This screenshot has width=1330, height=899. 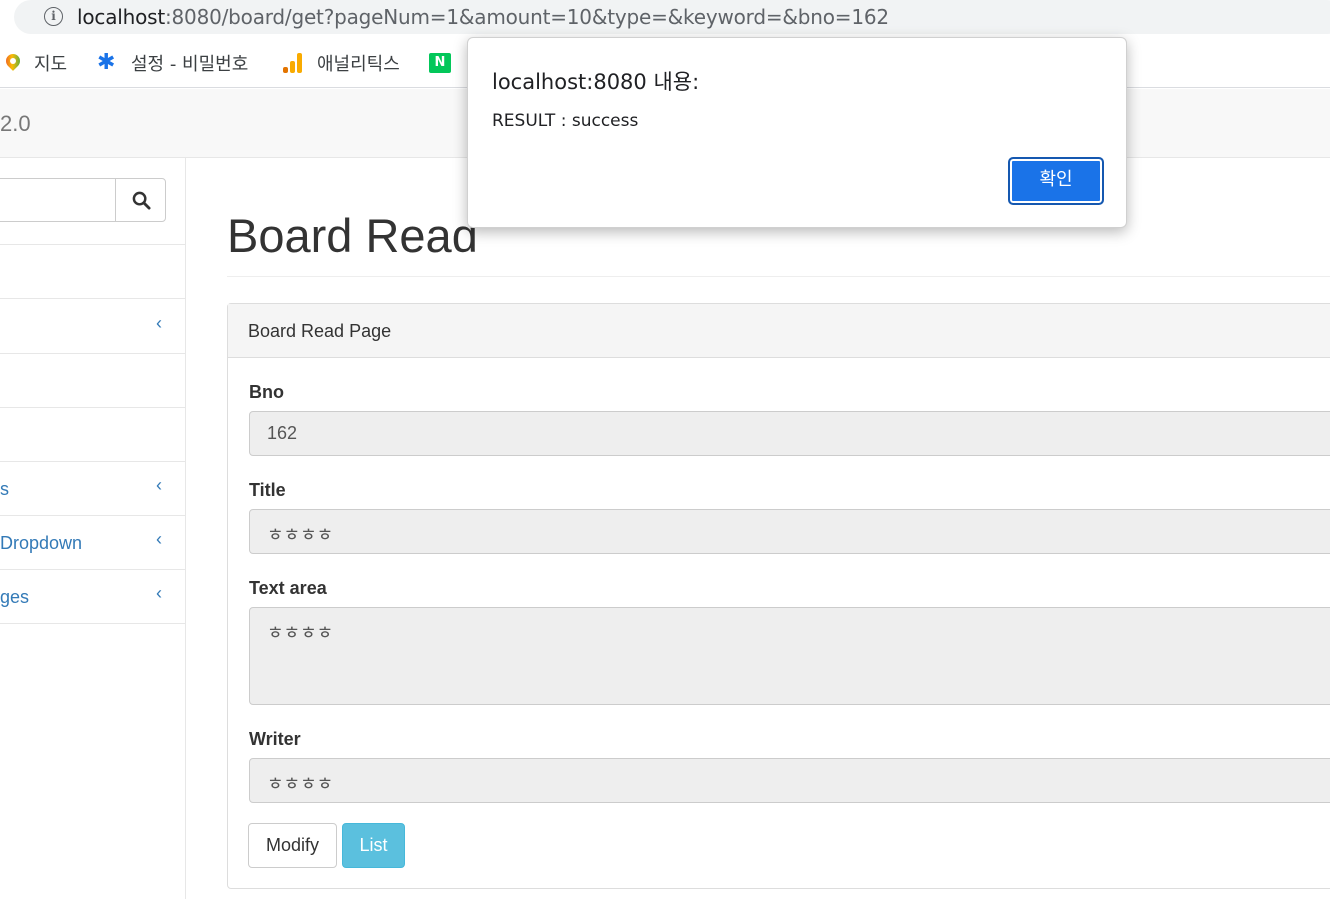 What do you see at coordinates (320, 331) in the screenshot?
I see `panel-title: Board Read Page` at bounding box center [320, 331].